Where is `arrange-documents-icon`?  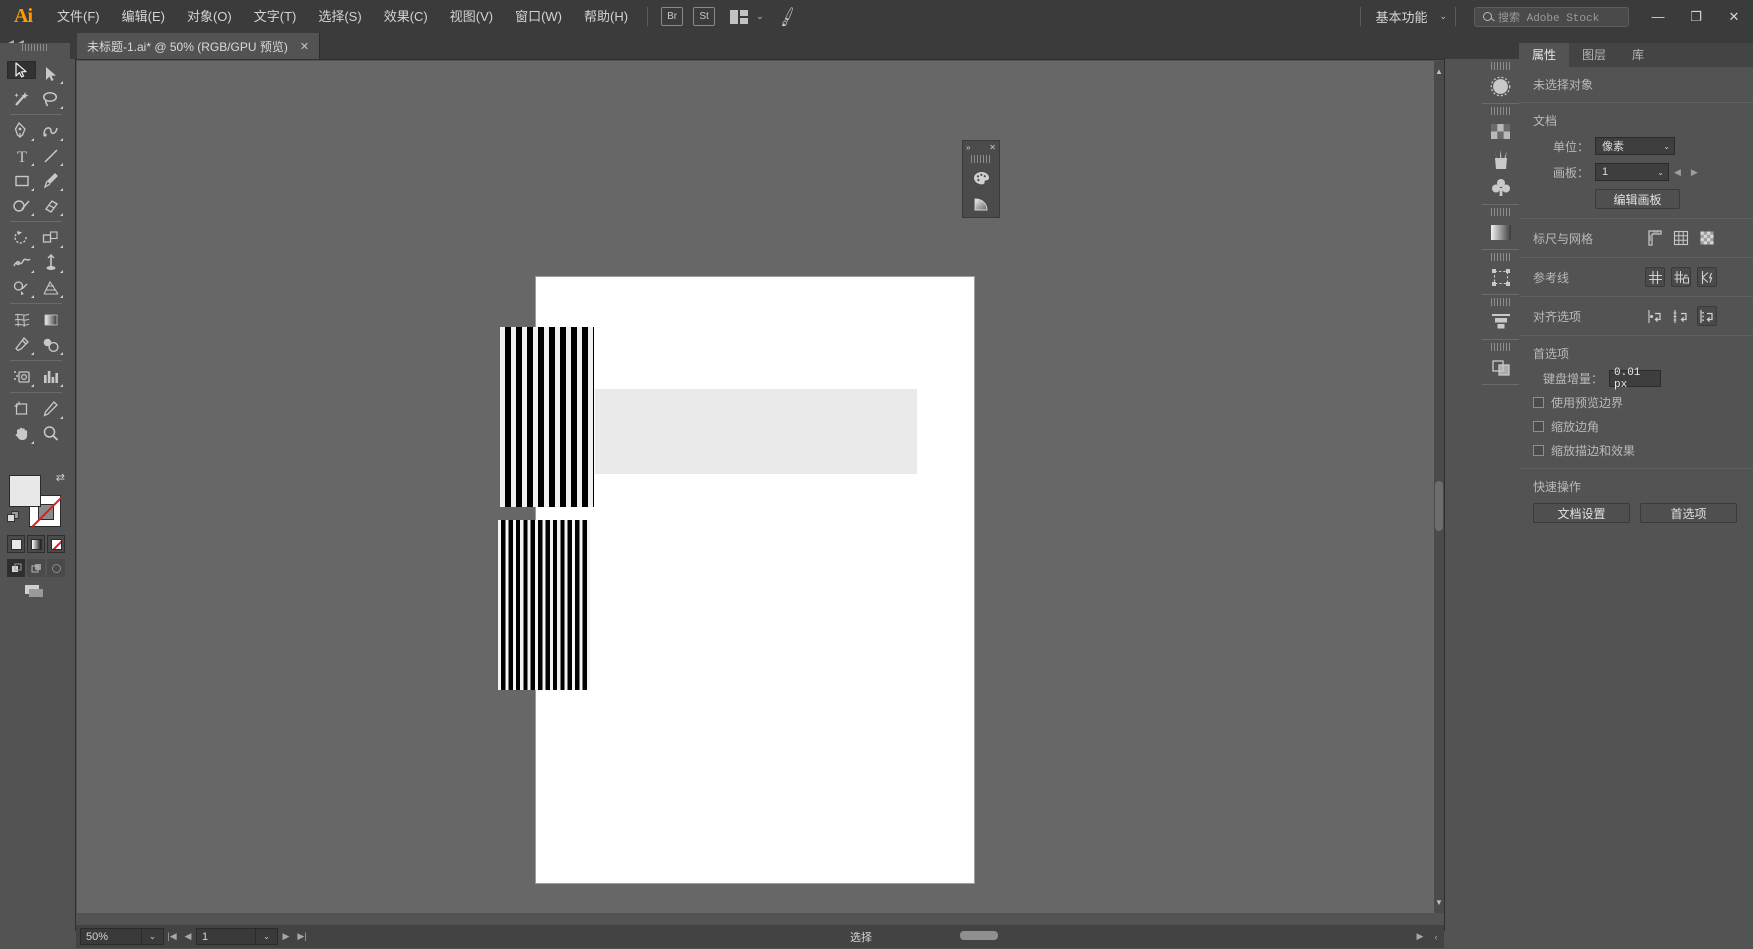 arrange-documents-icon is located at coordinates (740, 17).